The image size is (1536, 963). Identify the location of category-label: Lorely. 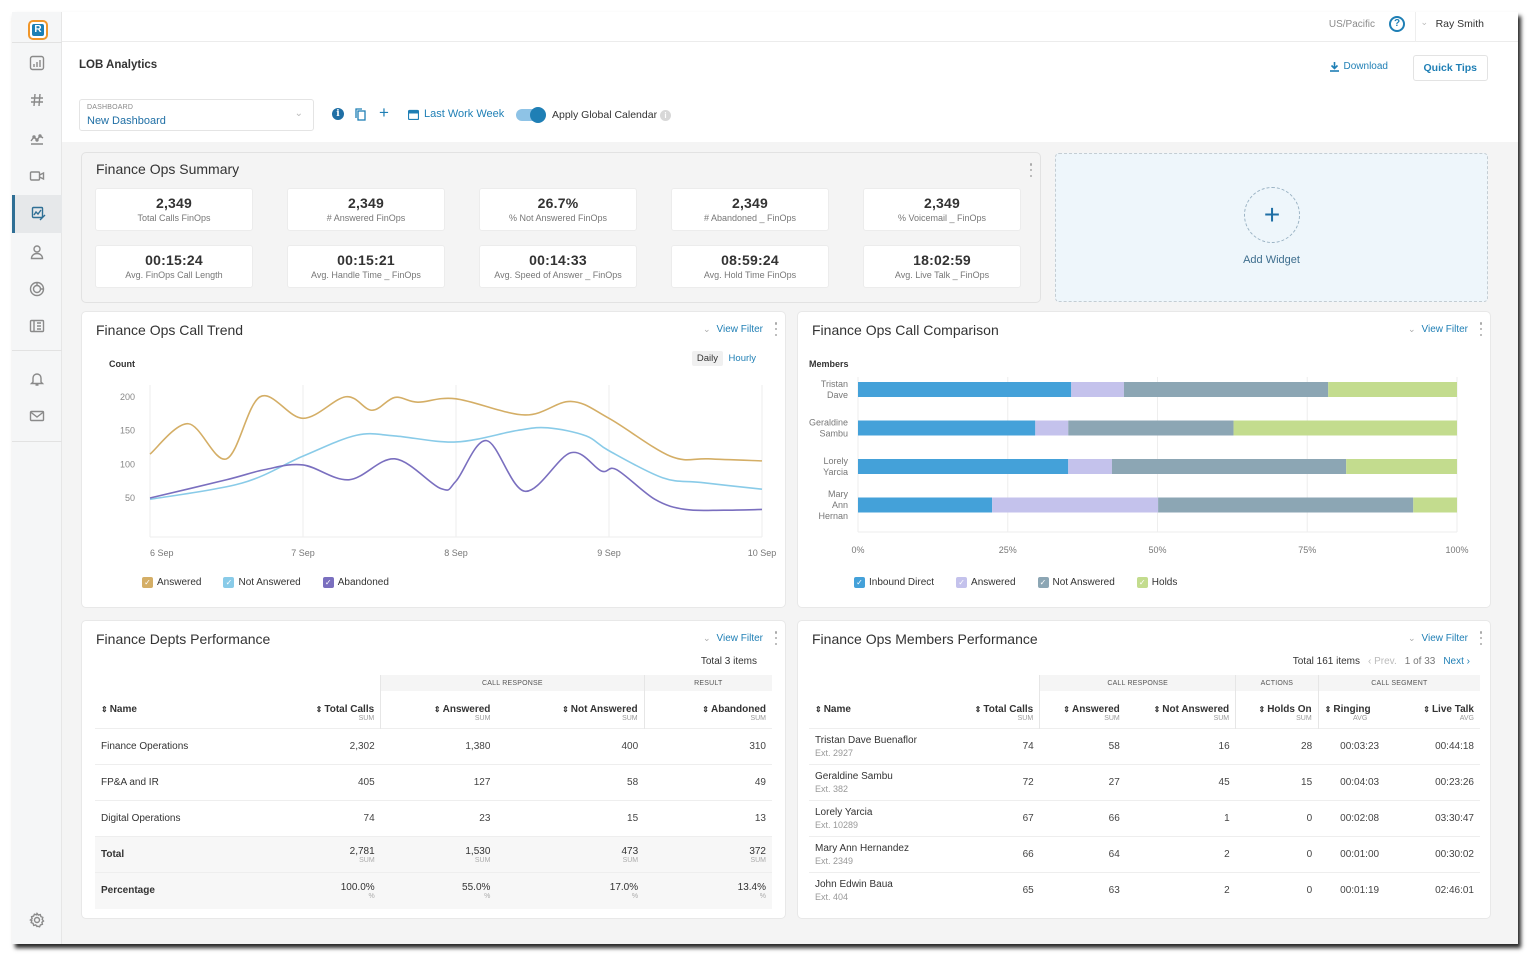
(835, 461).